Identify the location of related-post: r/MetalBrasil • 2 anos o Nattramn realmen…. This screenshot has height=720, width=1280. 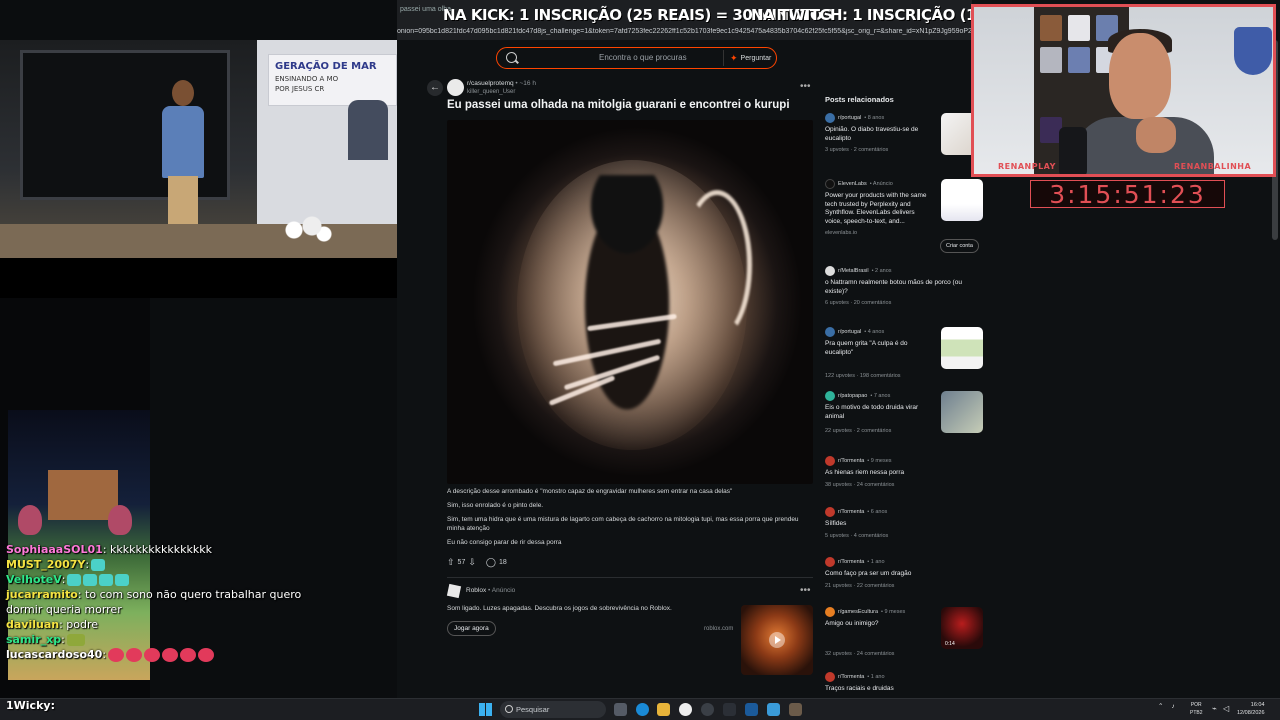
(905, 286).